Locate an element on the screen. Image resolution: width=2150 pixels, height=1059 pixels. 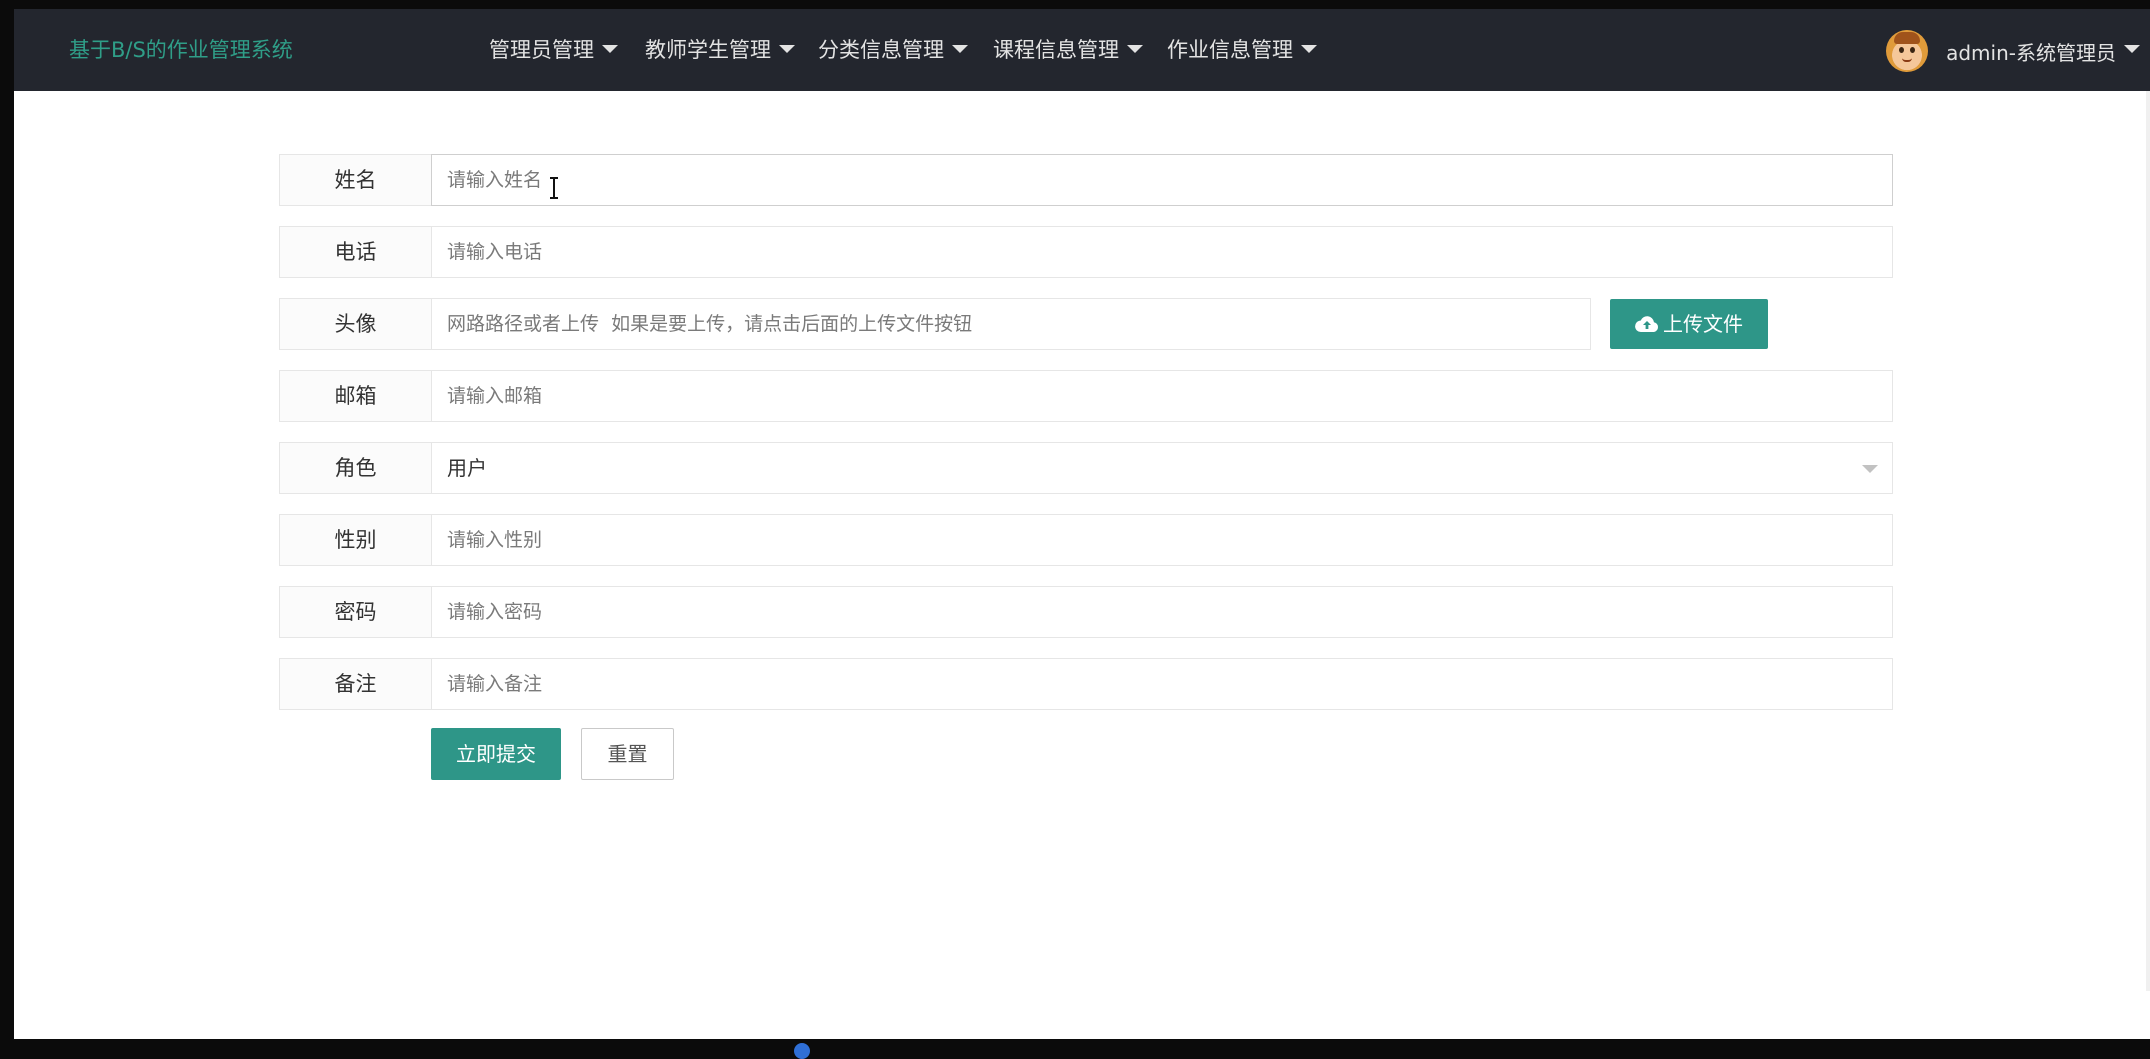
remark-input is located at coordinates (1162, 684).